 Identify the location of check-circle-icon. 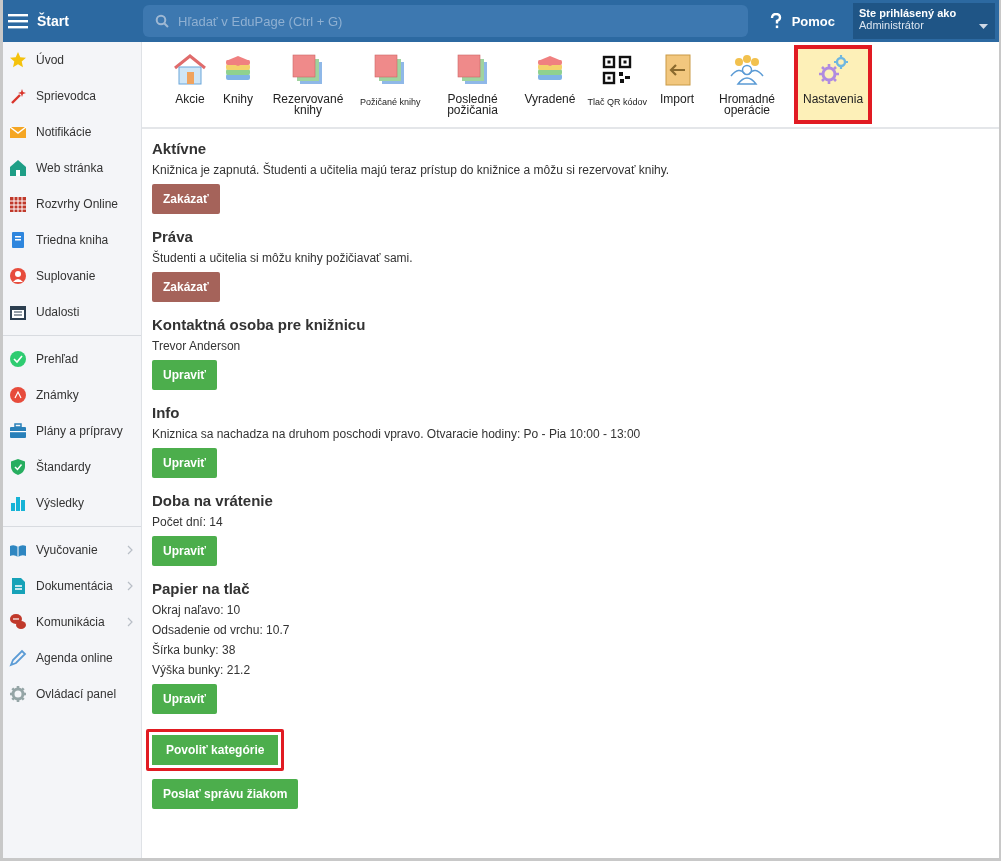
(18, 359).